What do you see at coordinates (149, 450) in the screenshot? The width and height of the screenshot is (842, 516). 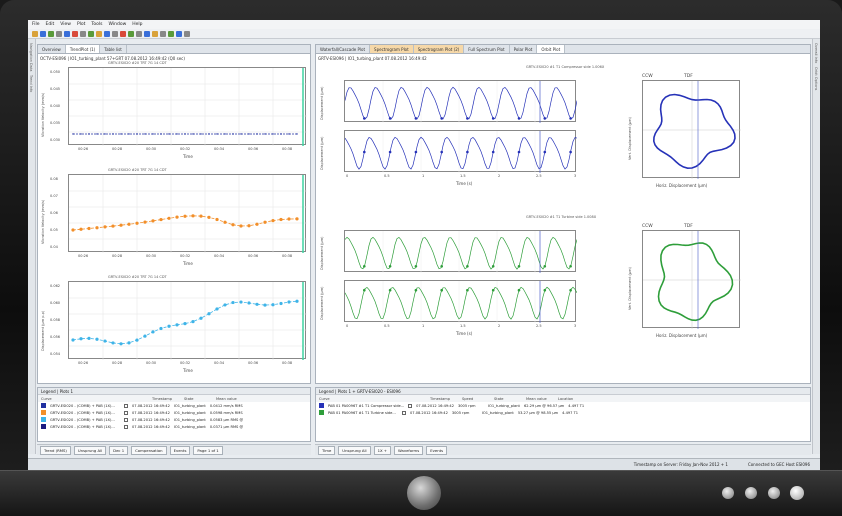 I see `trend-control-3: Compensation` at bounding box center [149, 450].